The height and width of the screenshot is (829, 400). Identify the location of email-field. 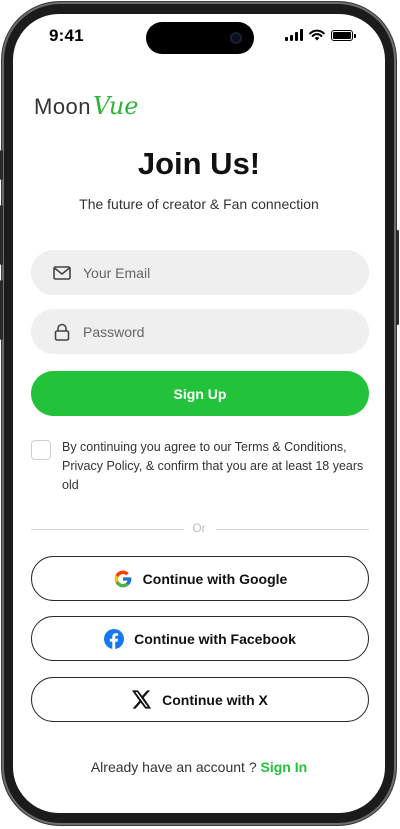
(200, 272).